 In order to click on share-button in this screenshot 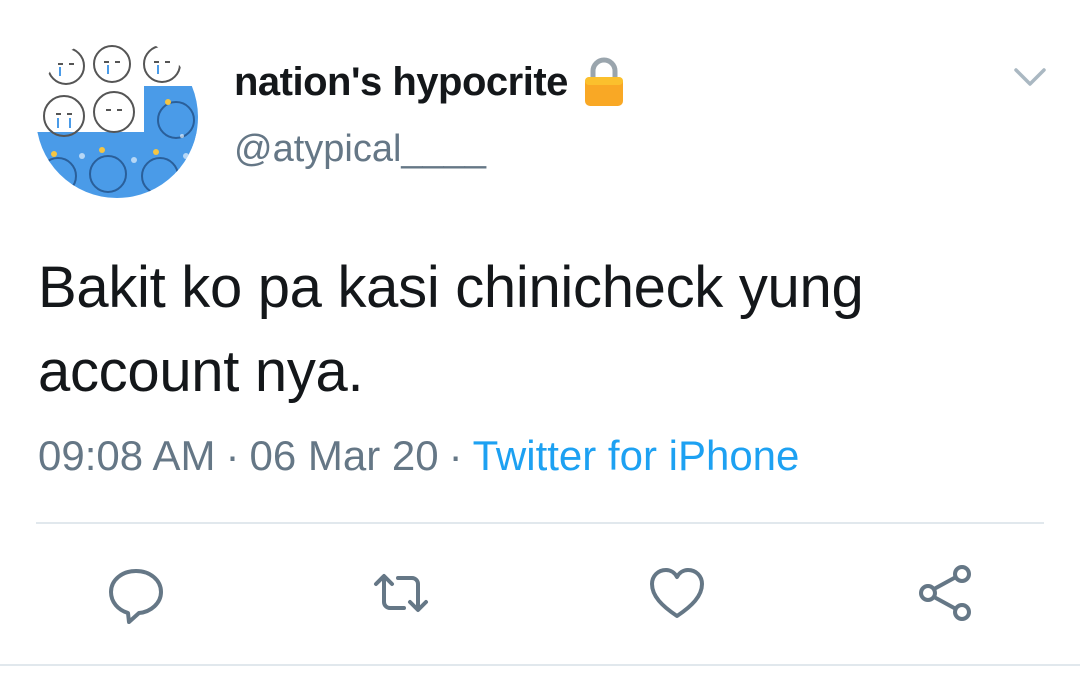, I will do `click(945, 593)`.